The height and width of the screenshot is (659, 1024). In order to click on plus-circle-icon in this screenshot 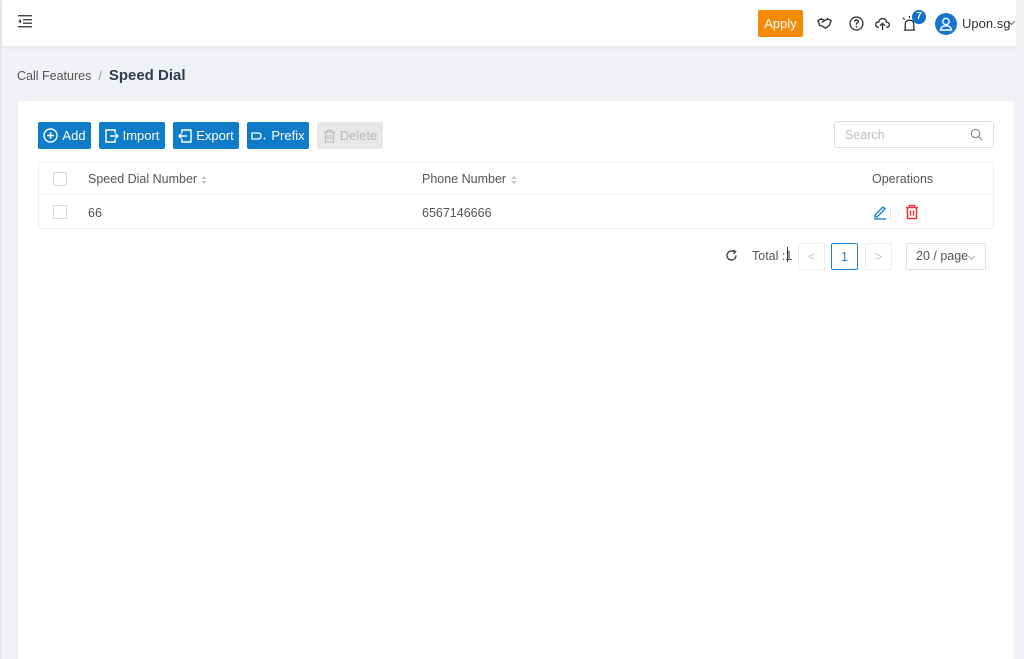, I will do `click(51, 135)`.